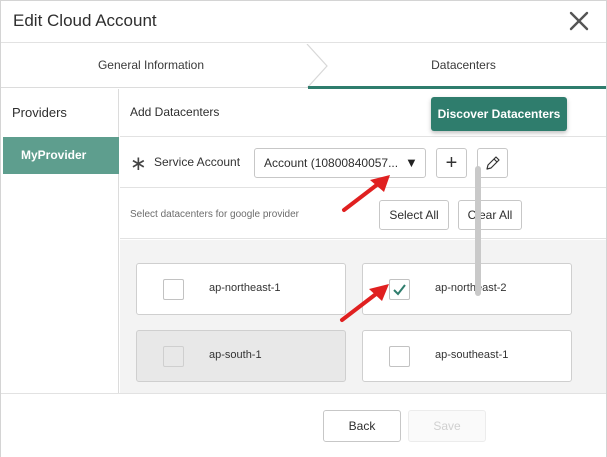 This screenshot has height=457, width=607. What do you see at coordinates (235, 355) in the screenshot?
I see `datacenter-label: ap-south-1` at bounding box center [235, 355].